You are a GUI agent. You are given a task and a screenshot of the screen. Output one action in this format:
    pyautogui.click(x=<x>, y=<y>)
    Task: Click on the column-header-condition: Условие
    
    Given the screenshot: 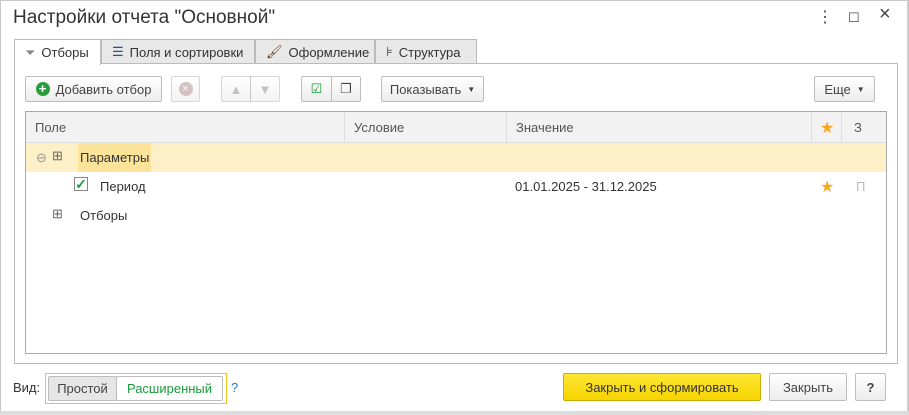 What is the action you would take?
    pyautogui.click(x=426, y=127)
    